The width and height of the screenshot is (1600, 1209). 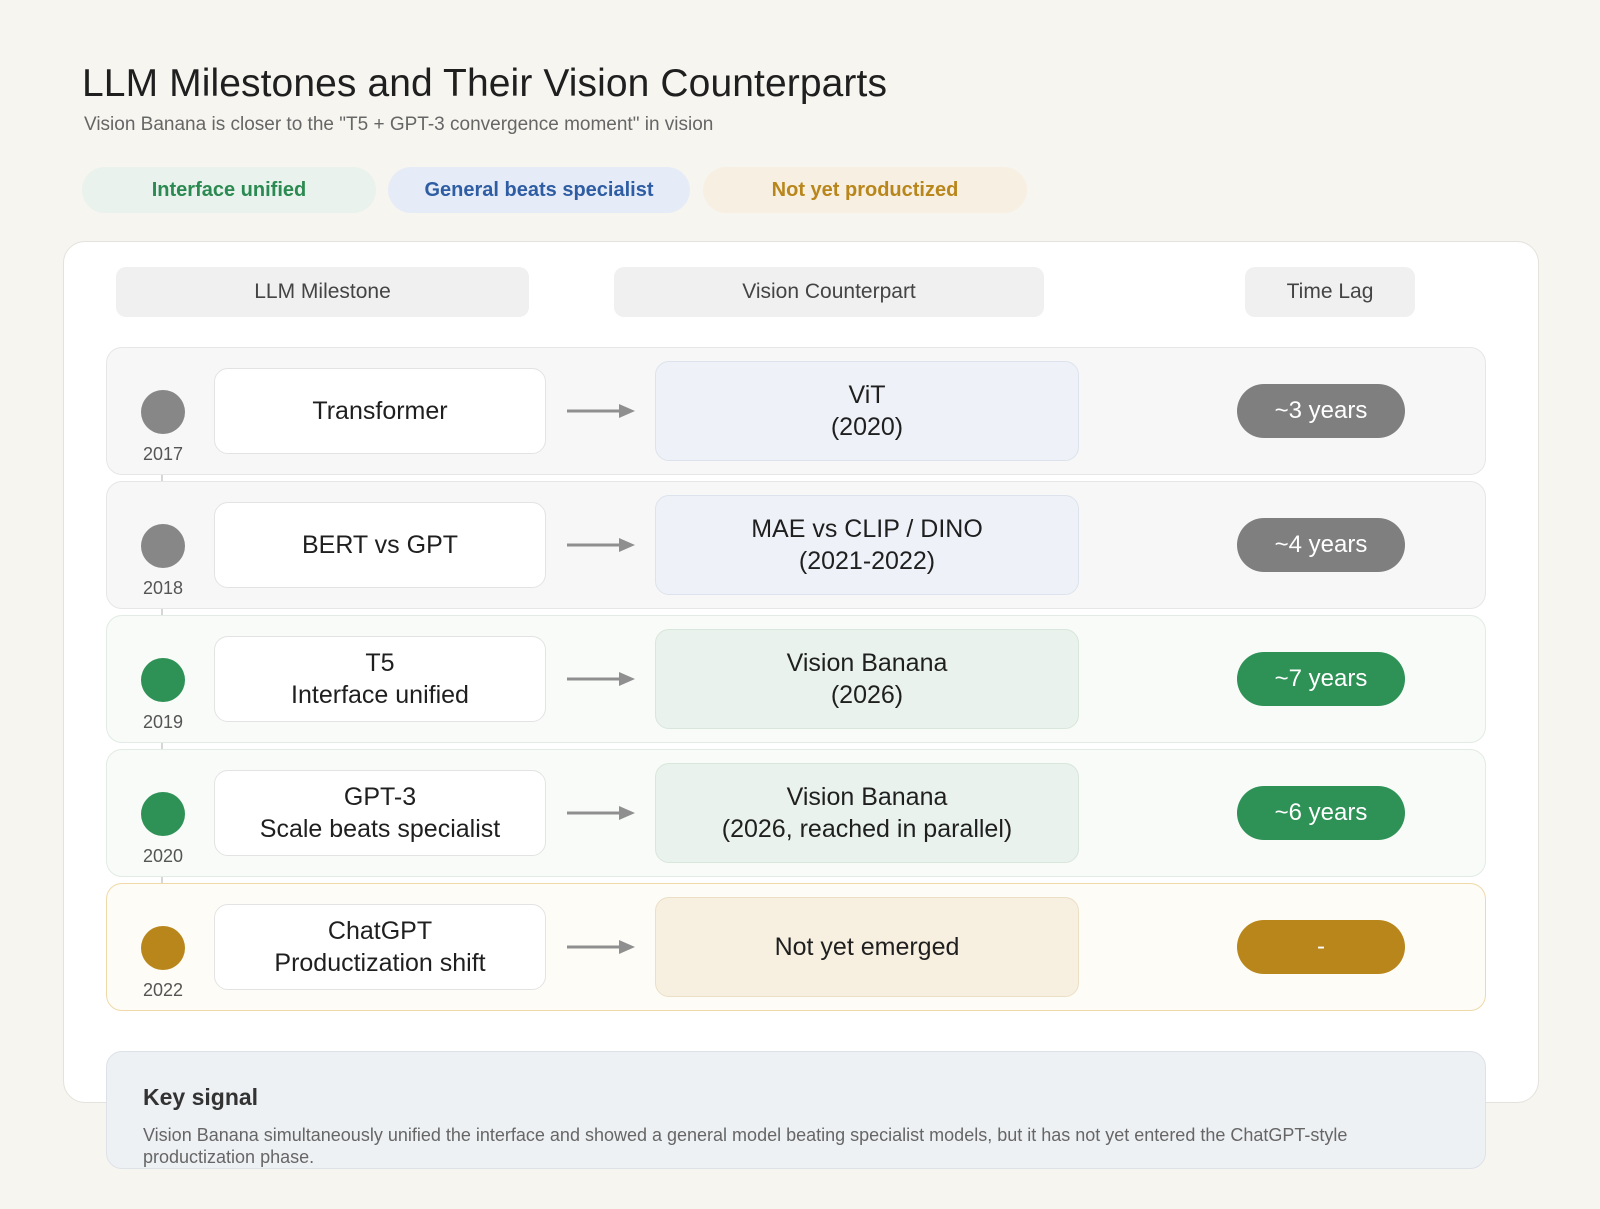 What do you see at coordinates (1321, 679) in the screenshot?
I see `time-lag-badge: ~7 years` at bounding box center [1321, 679].